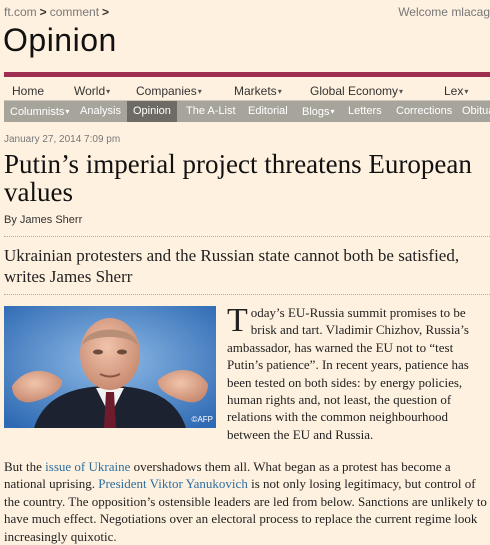  I want to click on article-dateline: January 27, 2014 7:09 pm, so click(62, 139).